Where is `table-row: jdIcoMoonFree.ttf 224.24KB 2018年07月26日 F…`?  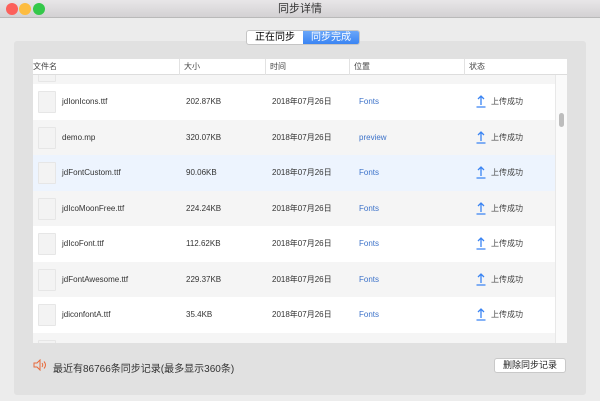
table-row: jdIcoMoonFree.ttf 224.24KB 2018年07月26日 F… is located at coordinates (294, 208).